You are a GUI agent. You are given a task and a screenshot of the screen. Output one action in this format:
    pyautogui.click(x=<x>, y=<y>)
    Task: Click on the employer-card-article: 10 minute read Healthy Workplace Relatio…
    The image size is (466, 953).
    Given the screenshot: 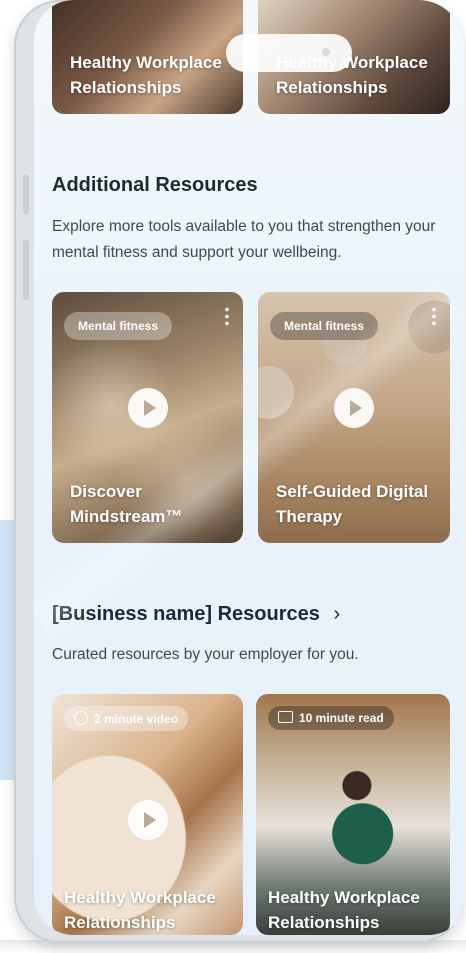 What is the action you would take?
    pyautogui.click(x=353, y=814)
    